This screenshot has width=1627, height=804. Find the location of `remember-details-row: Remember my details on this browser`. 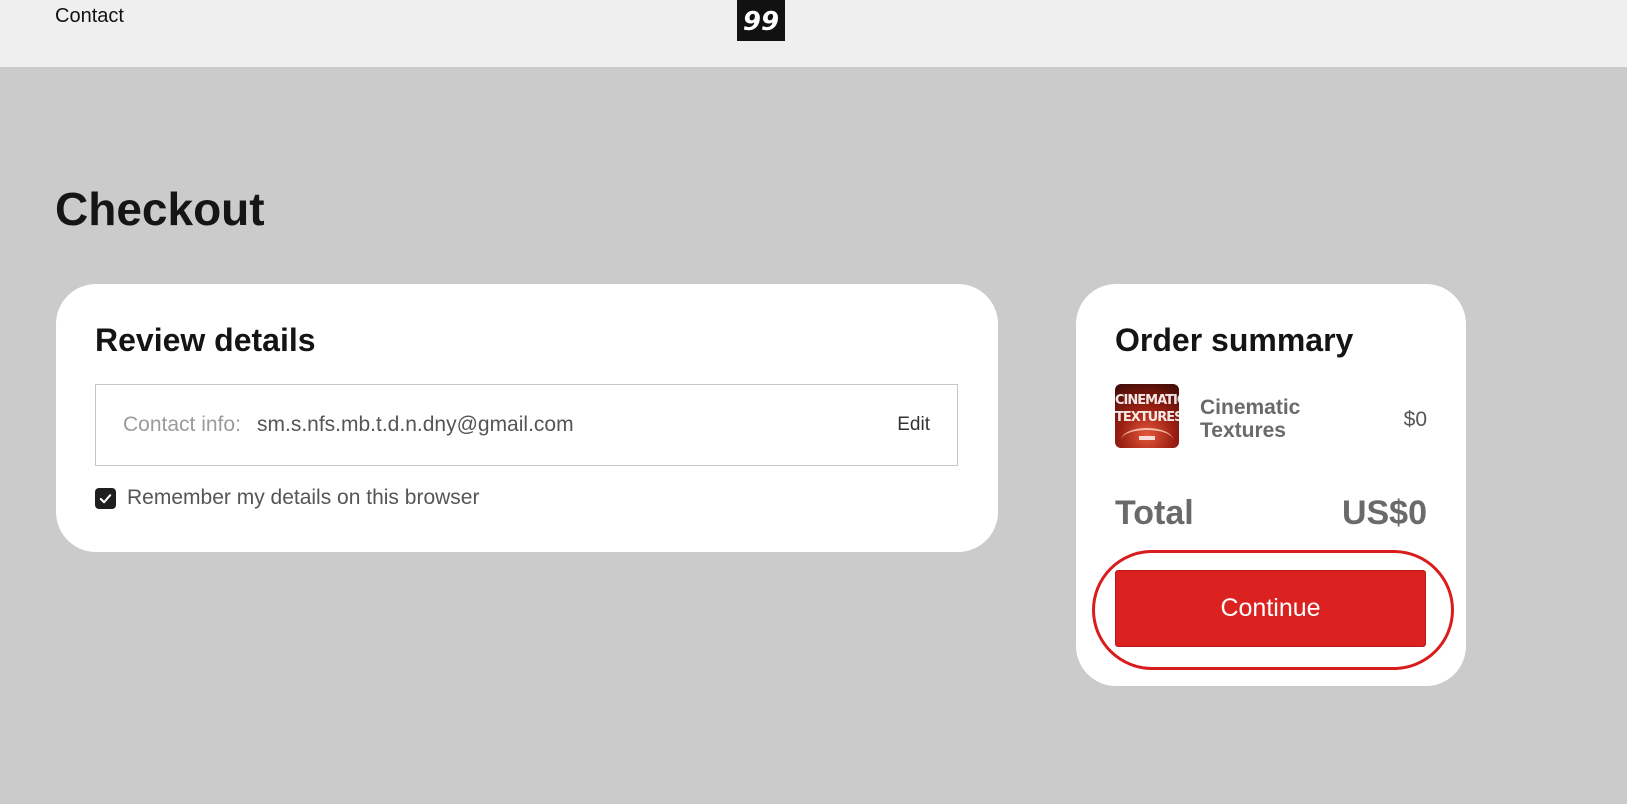

remember-details-row: Remember my details on this browser is located at coordinates (287, 498).